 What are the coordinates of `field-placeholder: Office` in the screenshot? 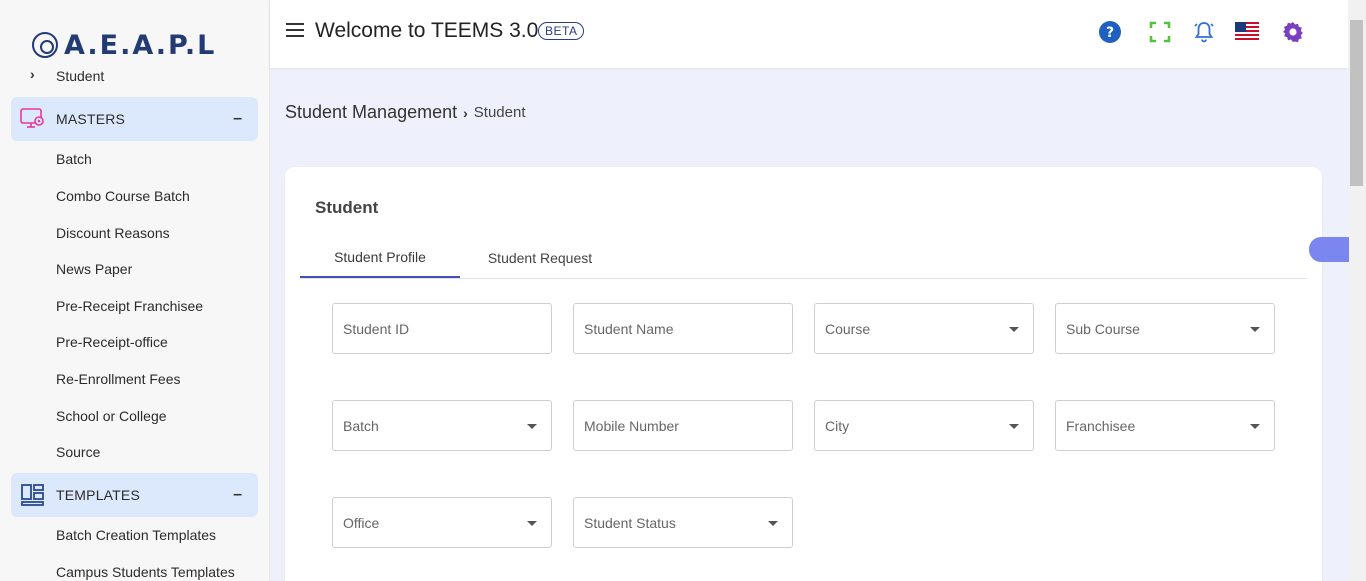 It's located at (361, 523).